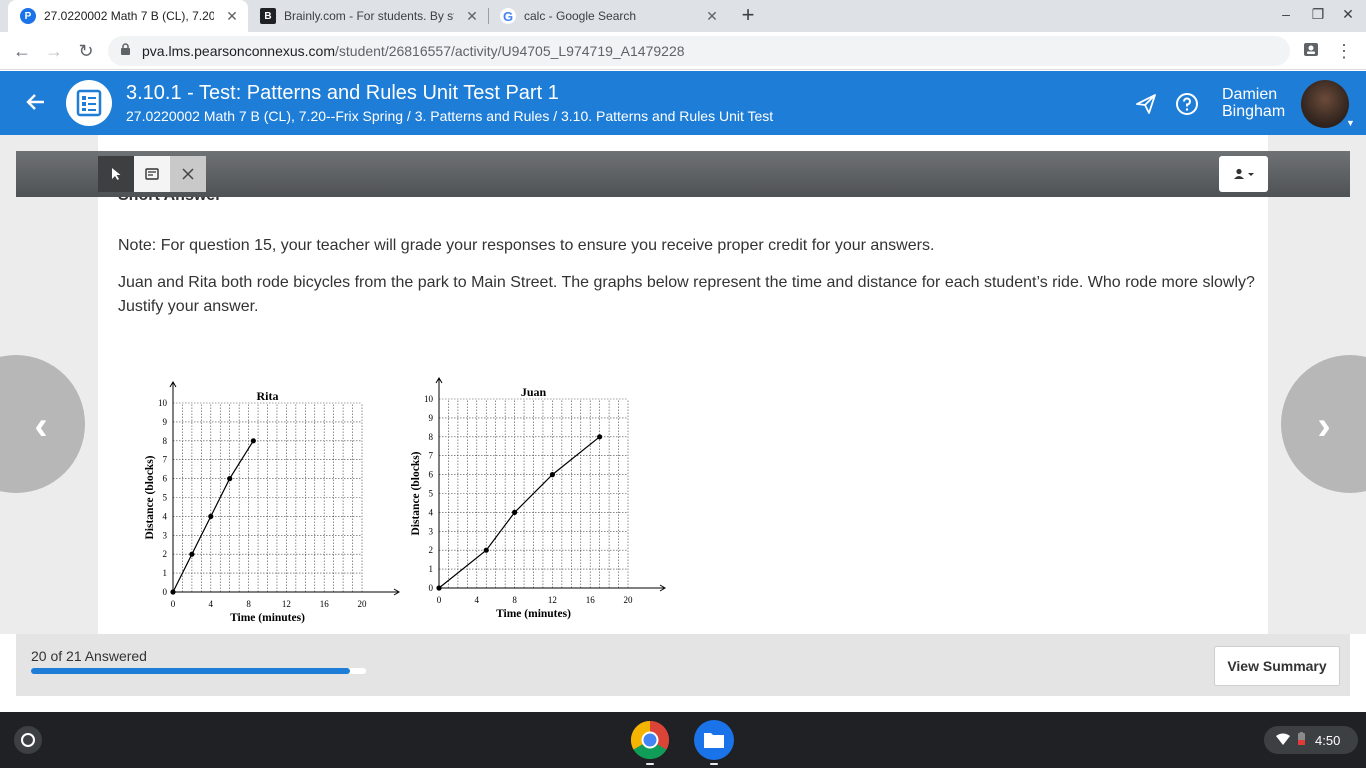  I want to click on account-icon, so click(1311, 51).